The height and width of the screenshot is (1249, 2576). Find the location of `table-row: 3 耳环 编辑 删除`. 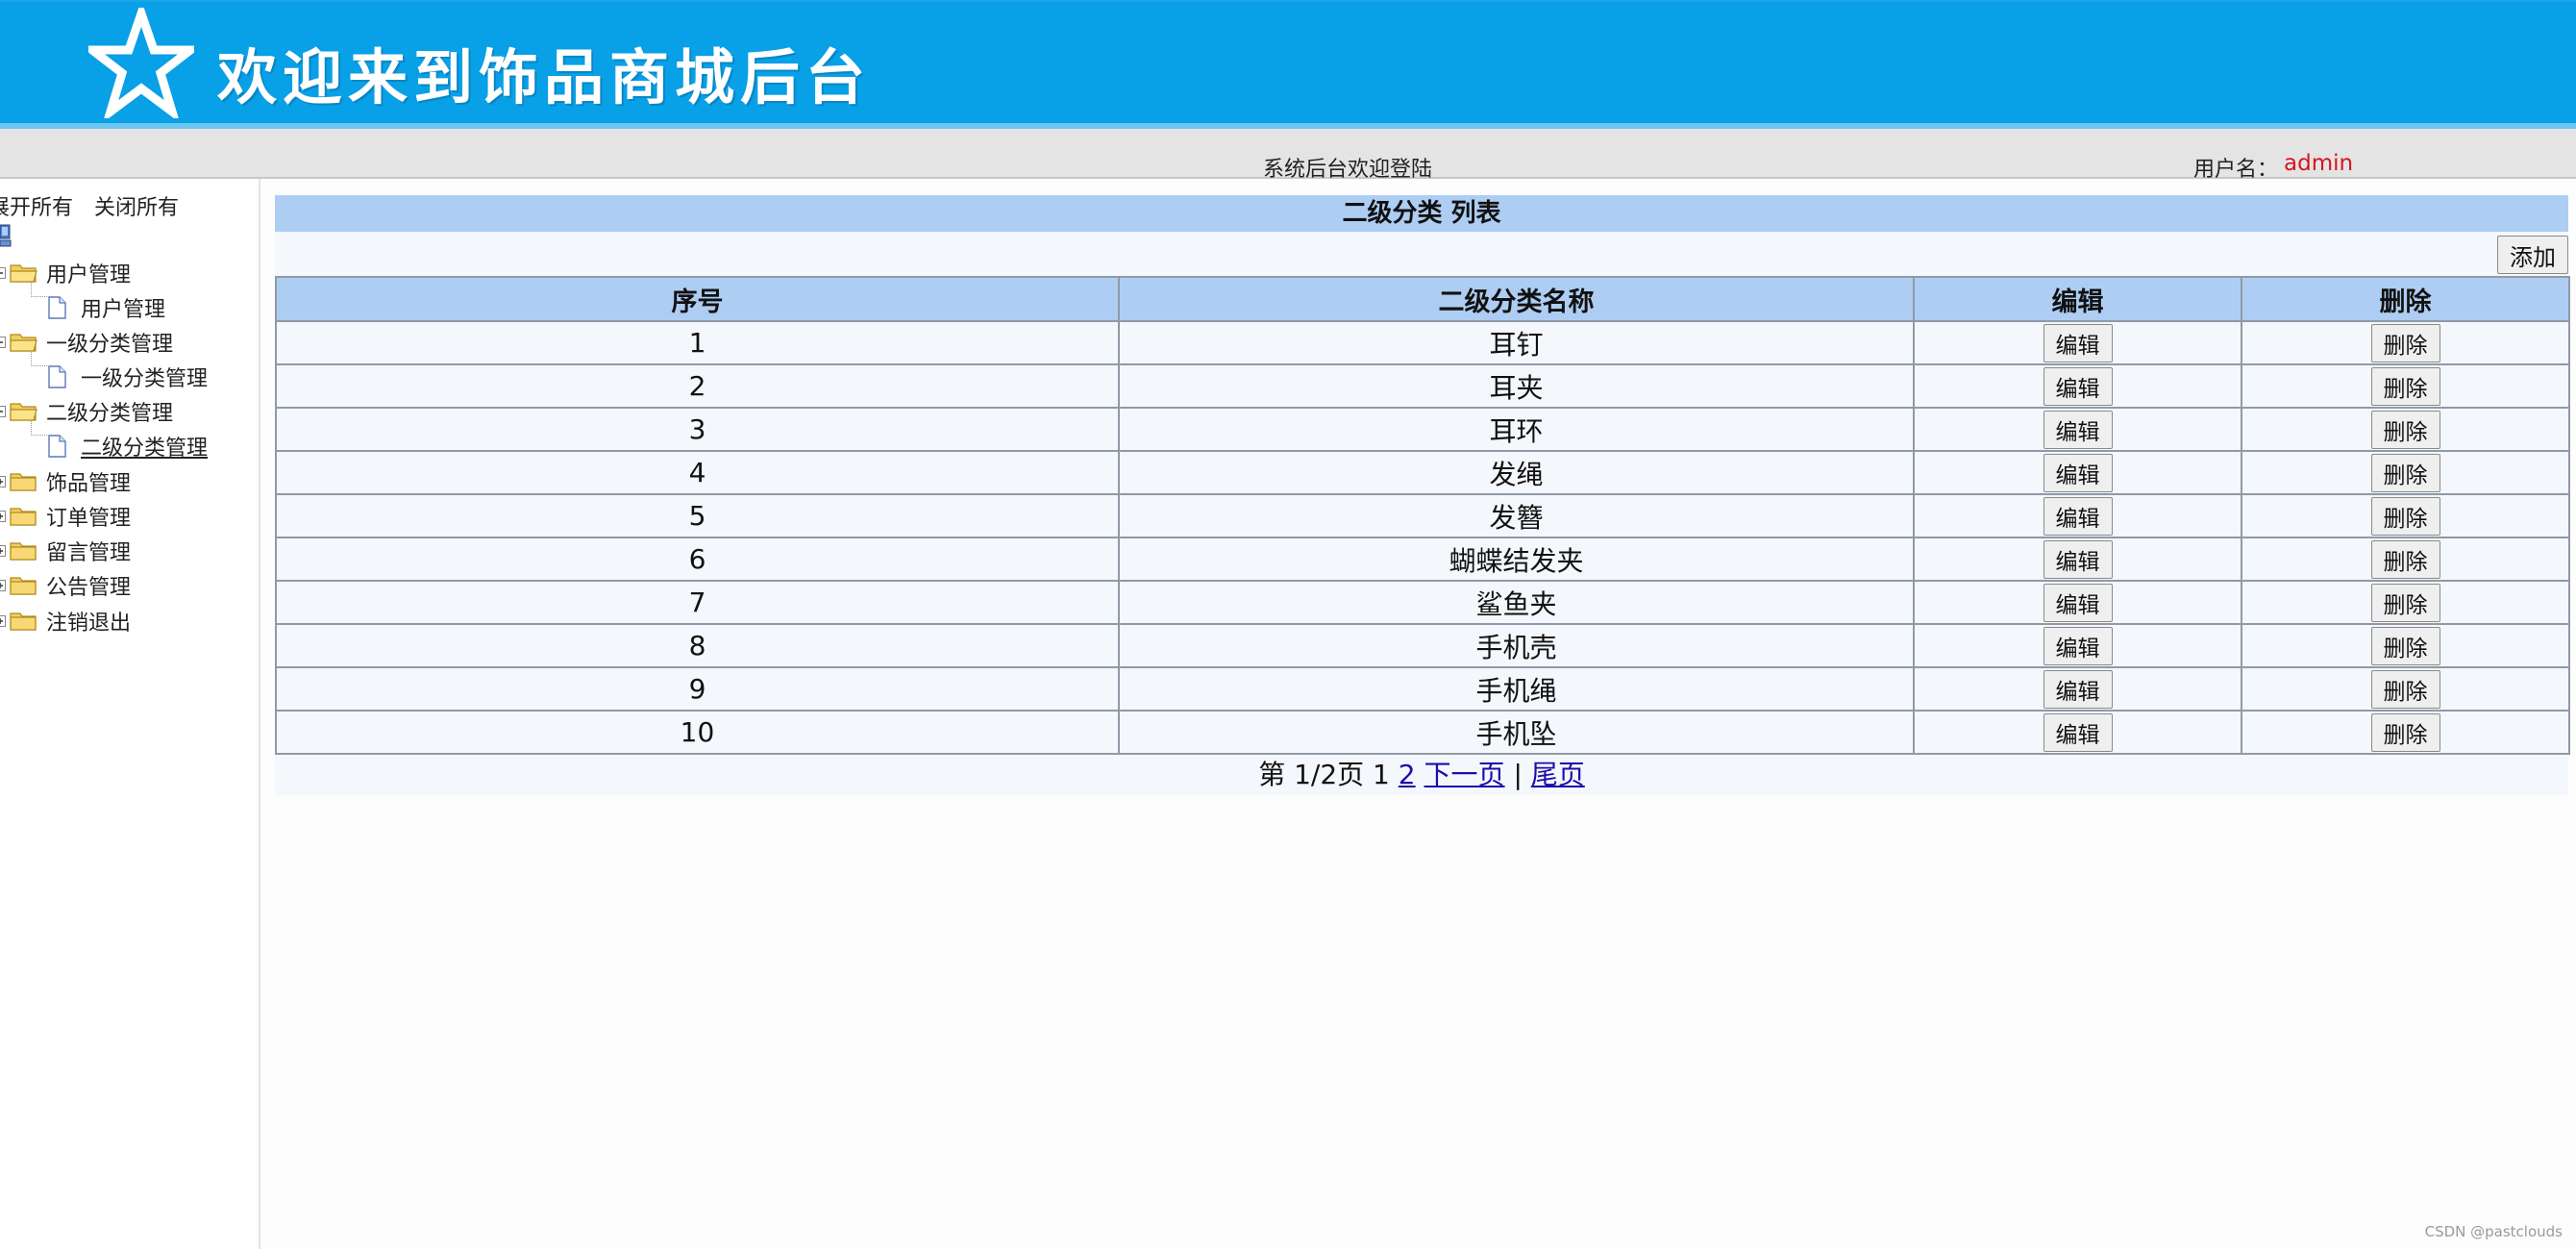

table-row: 3 耳环 编辑 删除 is located at coordinates (1422, 429).